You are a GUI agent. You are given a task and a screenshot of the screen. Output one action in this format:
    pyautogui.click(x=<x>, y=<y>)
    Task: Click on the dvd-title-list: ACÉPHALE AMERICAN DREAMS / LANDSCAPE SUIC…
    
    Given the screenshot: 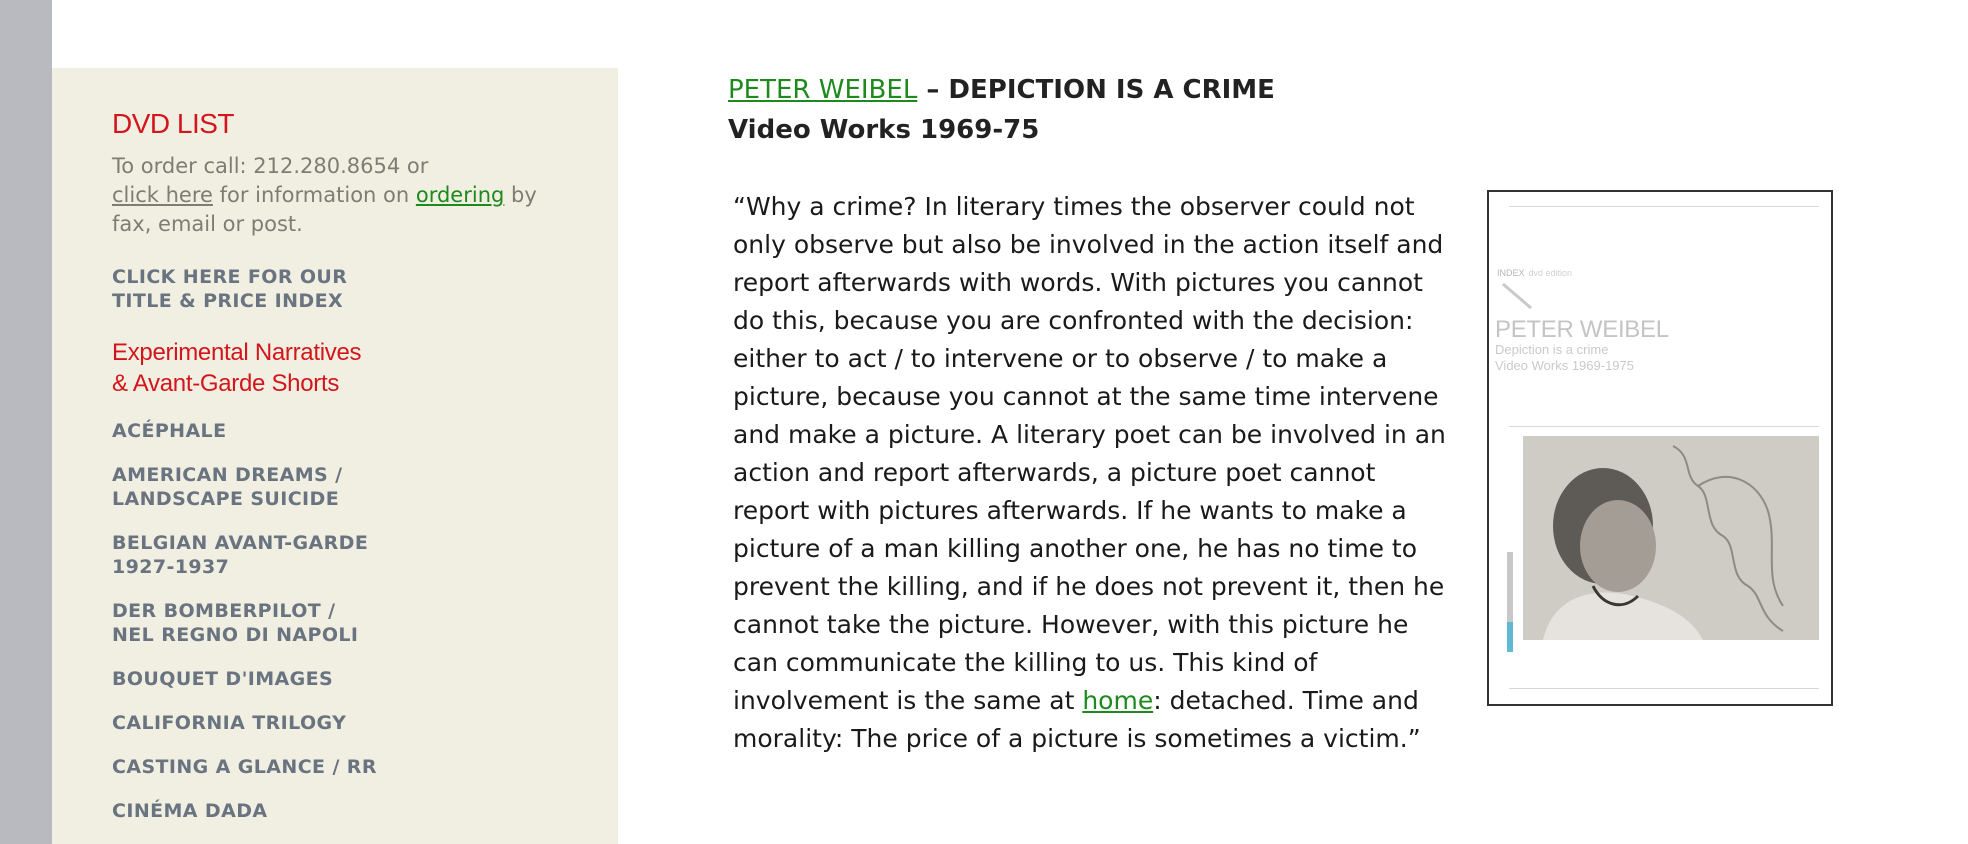 What is the action you would take?
    pyautogui.click(x=335, y=621)
    